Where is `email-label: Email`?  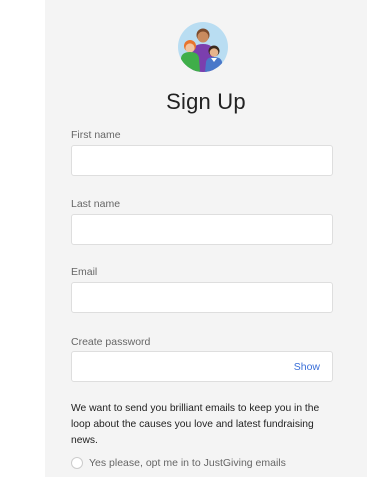 email-label: Email is located at coordinates (84, 272).